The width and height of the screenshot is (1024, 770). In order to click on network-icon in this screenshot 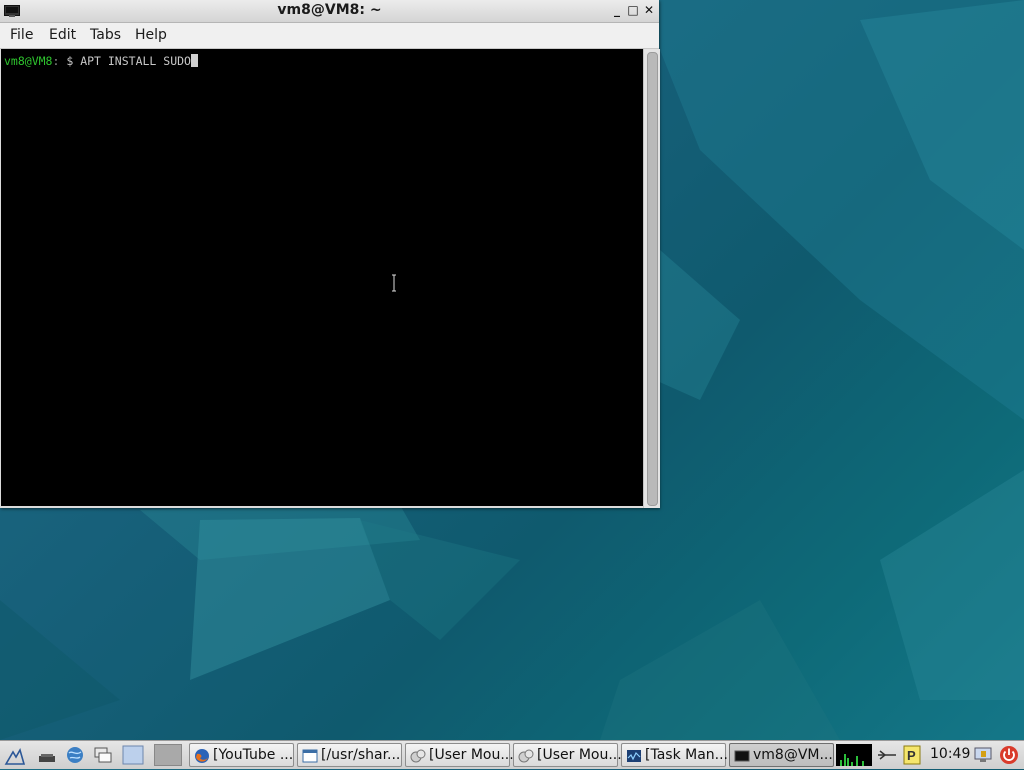, I will do `click(887, 755)`.